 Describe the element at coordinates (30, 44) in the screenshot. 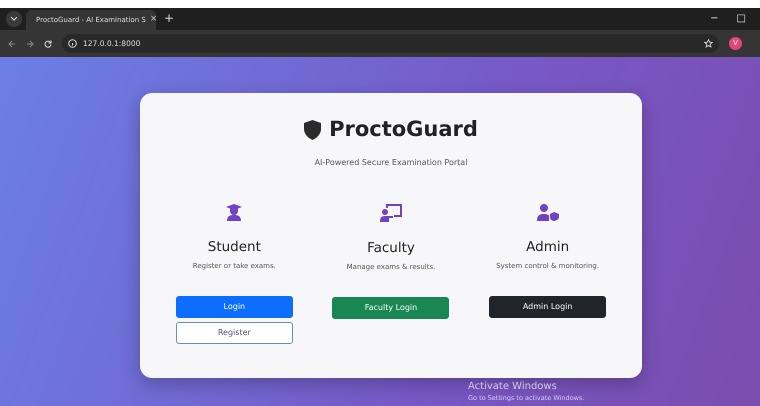

I see `forward-icon` at that location.